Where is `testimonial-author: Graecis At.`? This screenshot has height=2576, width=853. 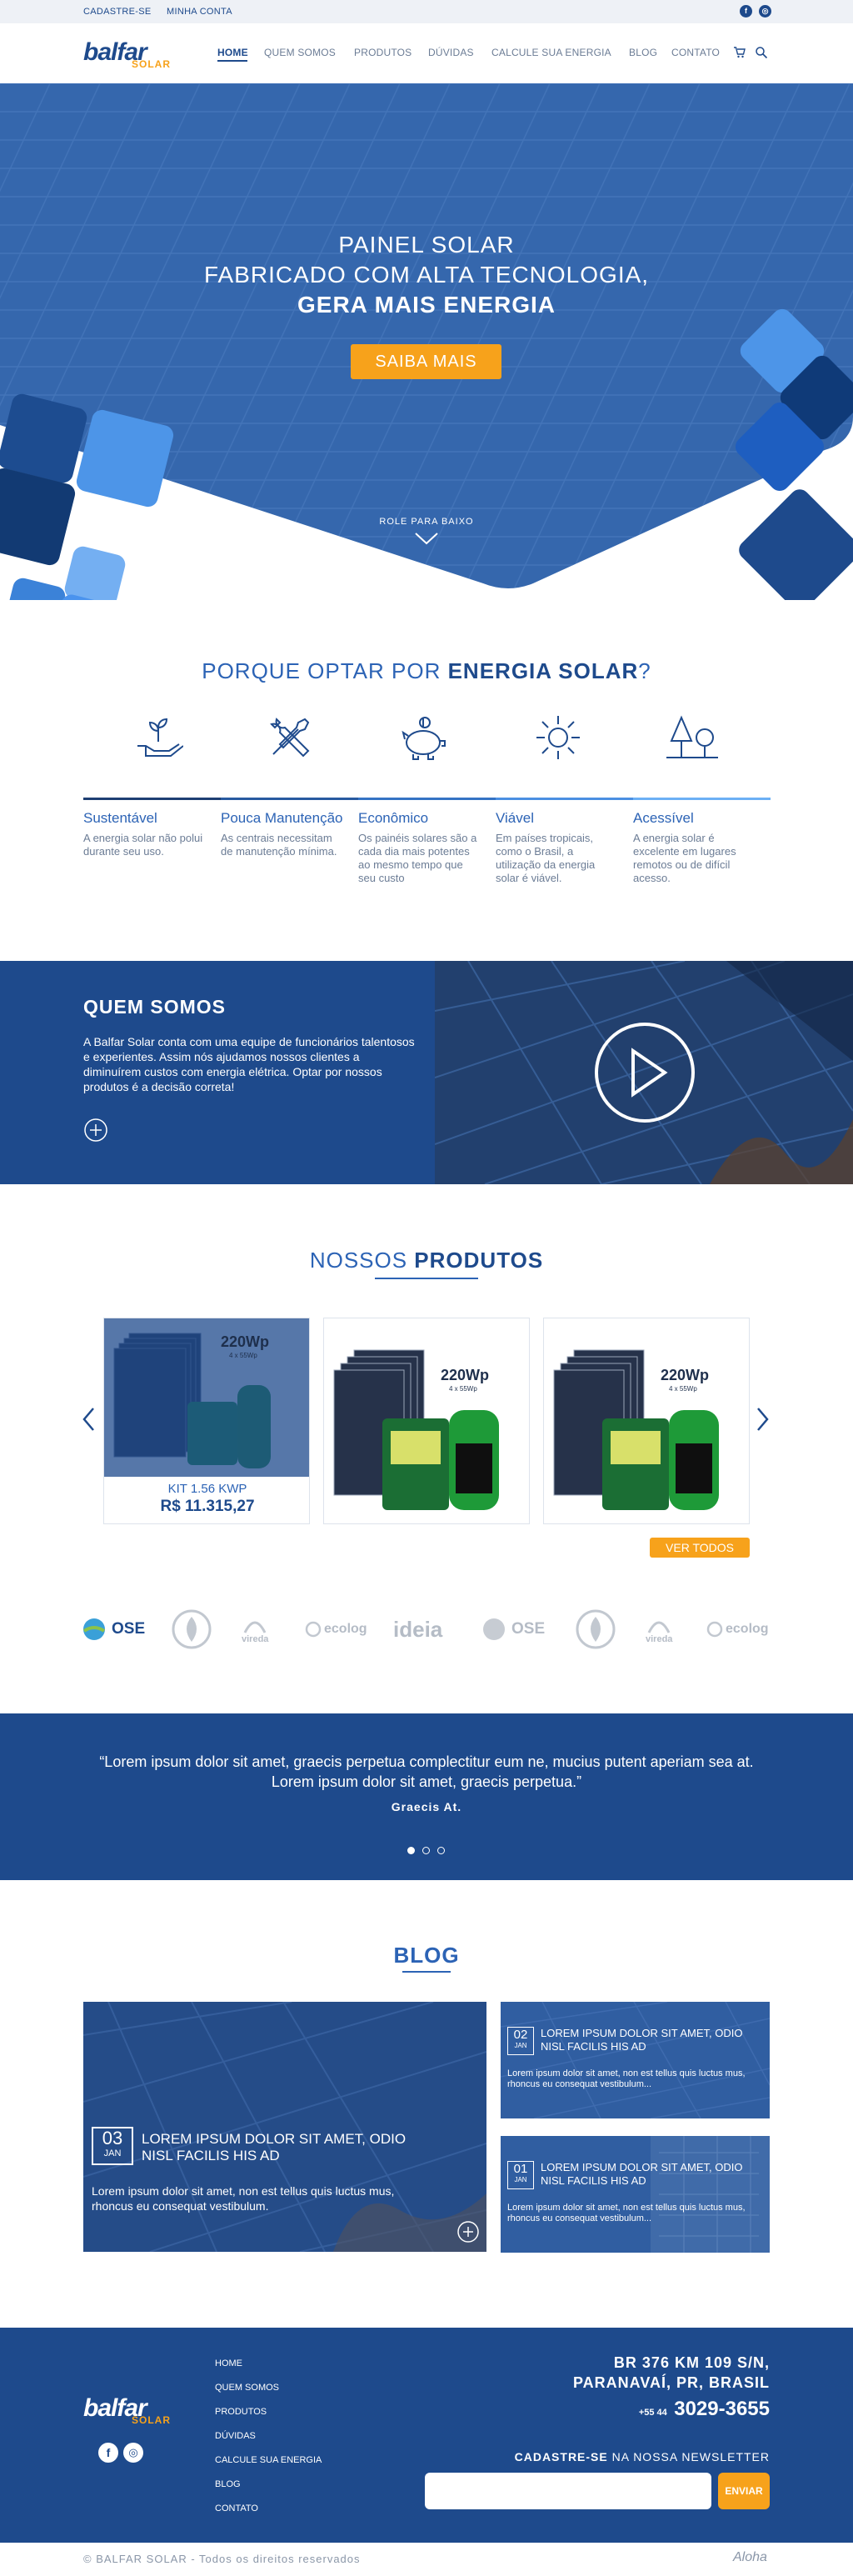 testimonial-author: Graecis At. is located at coordinates (426, 1807).